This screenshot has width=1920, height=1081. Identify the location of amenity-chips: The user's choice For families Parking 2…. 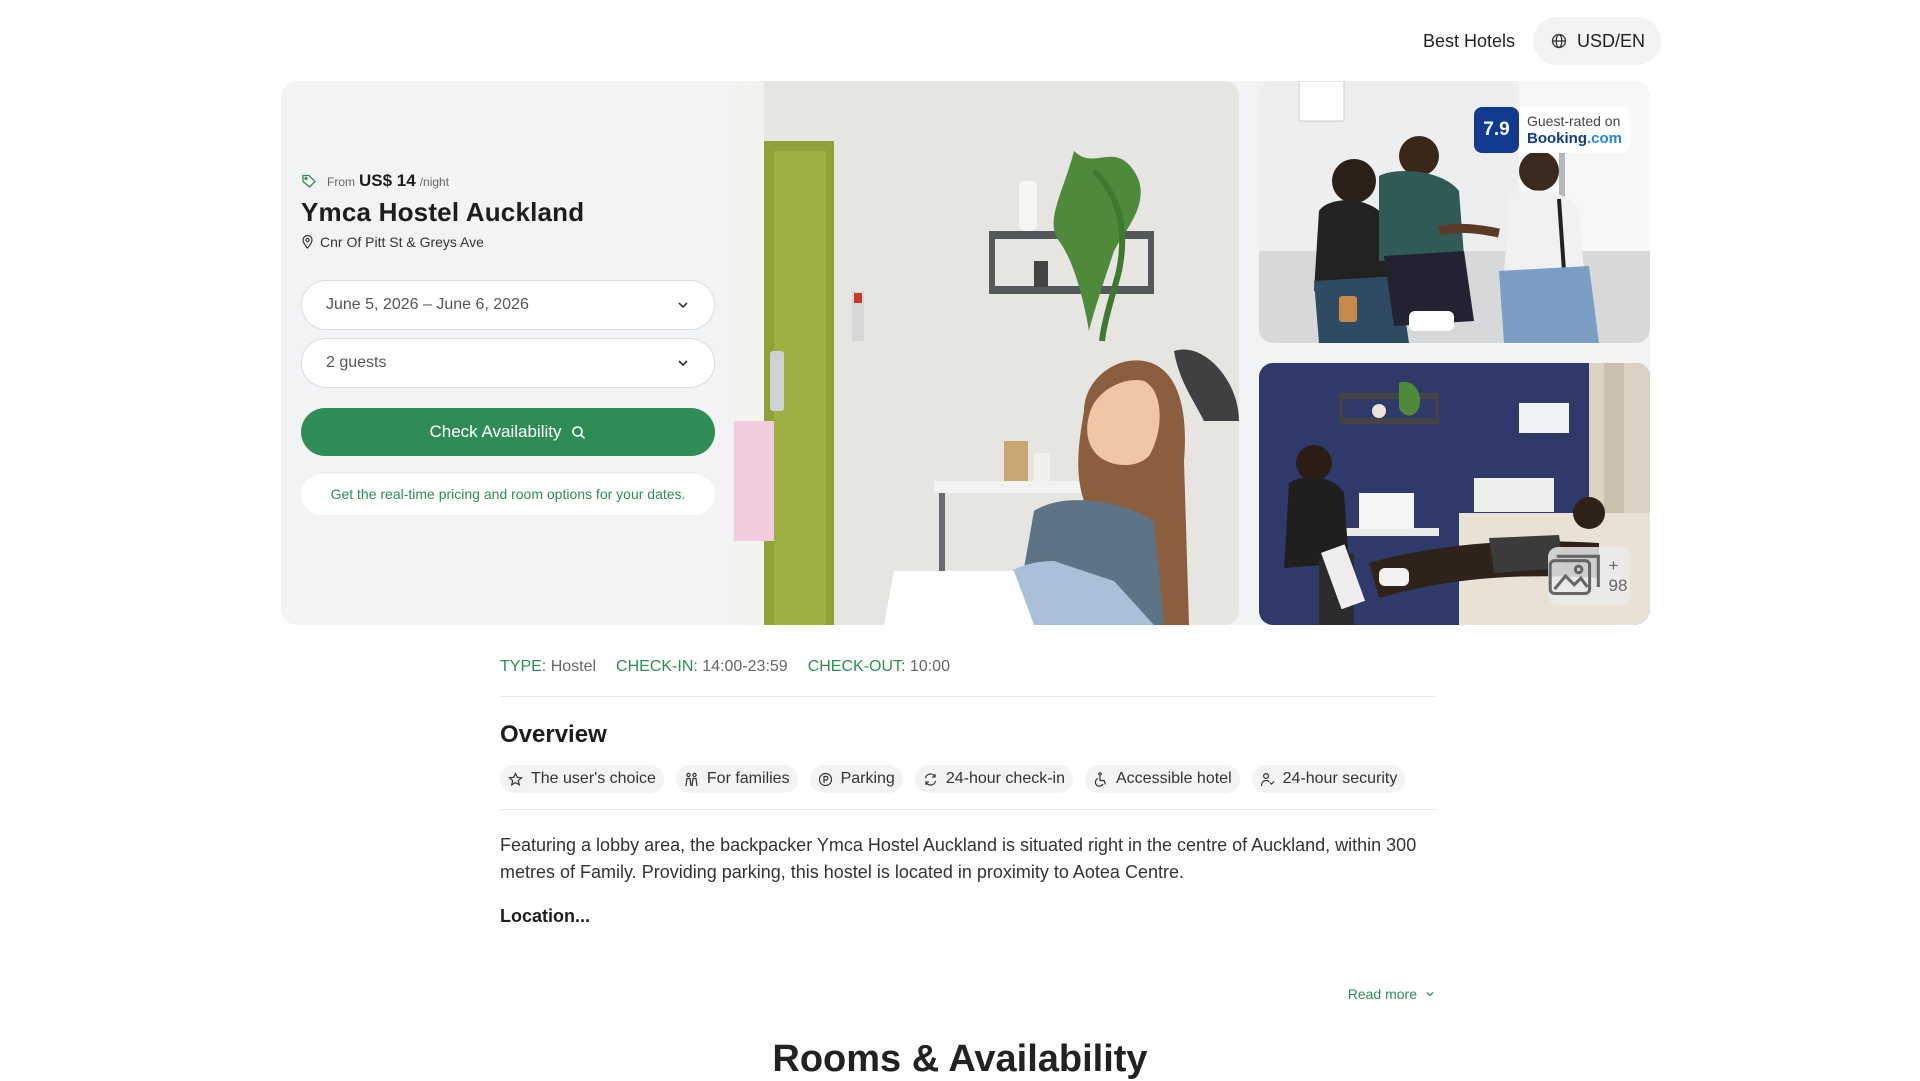
(967, 779).